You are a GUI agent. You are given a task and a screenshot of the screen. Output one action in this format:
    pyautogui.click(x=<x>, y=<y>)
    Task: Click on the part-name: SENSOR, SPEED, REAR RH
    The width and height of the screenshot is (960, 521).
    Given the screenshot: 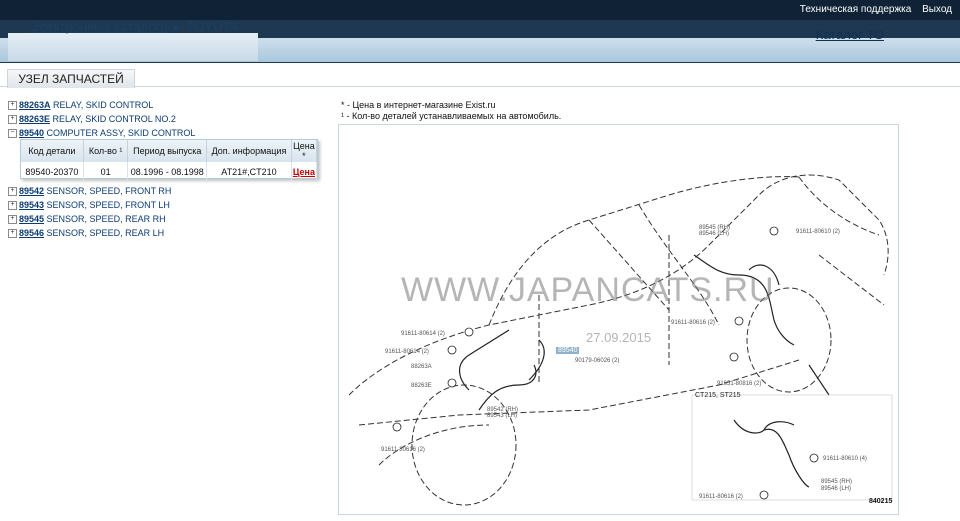 What is the action you would take?
    pyautogui.click(x=106, y=219)
    